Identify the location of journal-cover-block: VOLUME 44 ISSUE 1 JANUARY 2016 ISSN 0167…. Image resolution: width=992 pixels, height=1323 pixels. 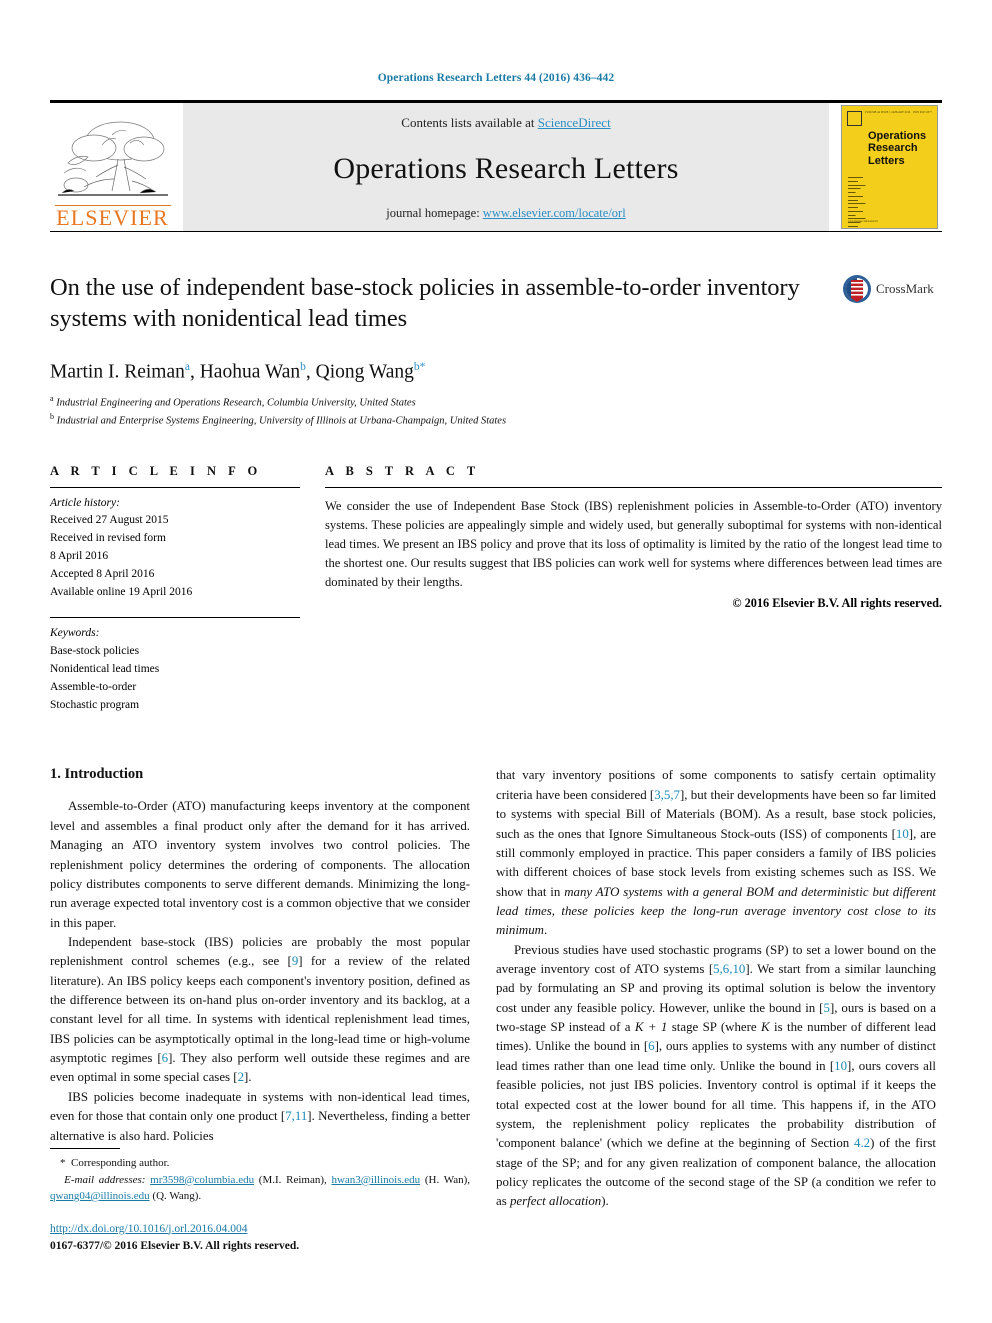
(889, 167).